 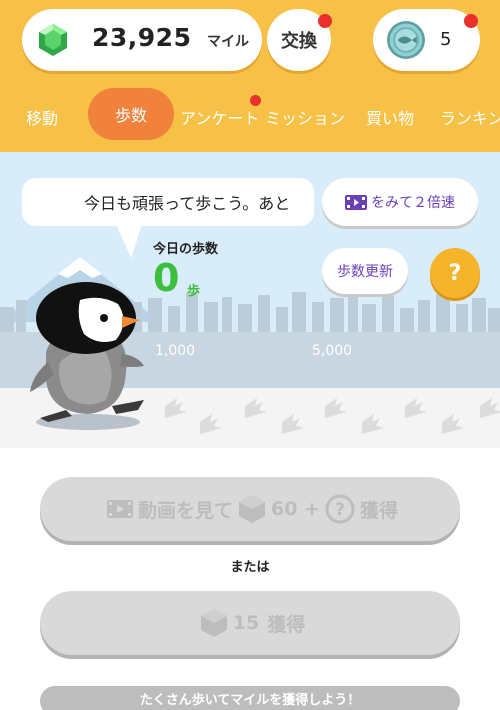 I want to click on fish-coin-icon, so click(x=406, y=40).